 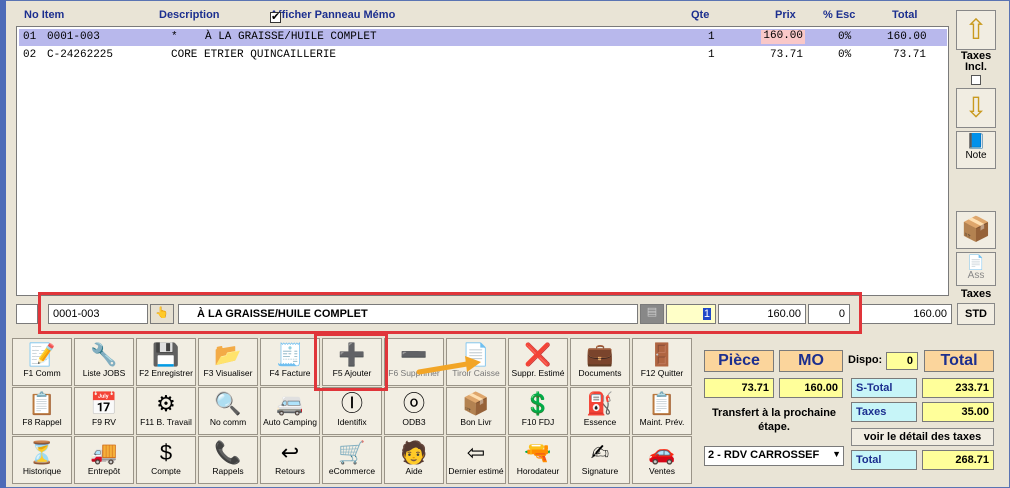 What do you see at coordinates (884, 460) in the screenshot?
I see `grand-total-label: Total` at bounding box center [884, 460].